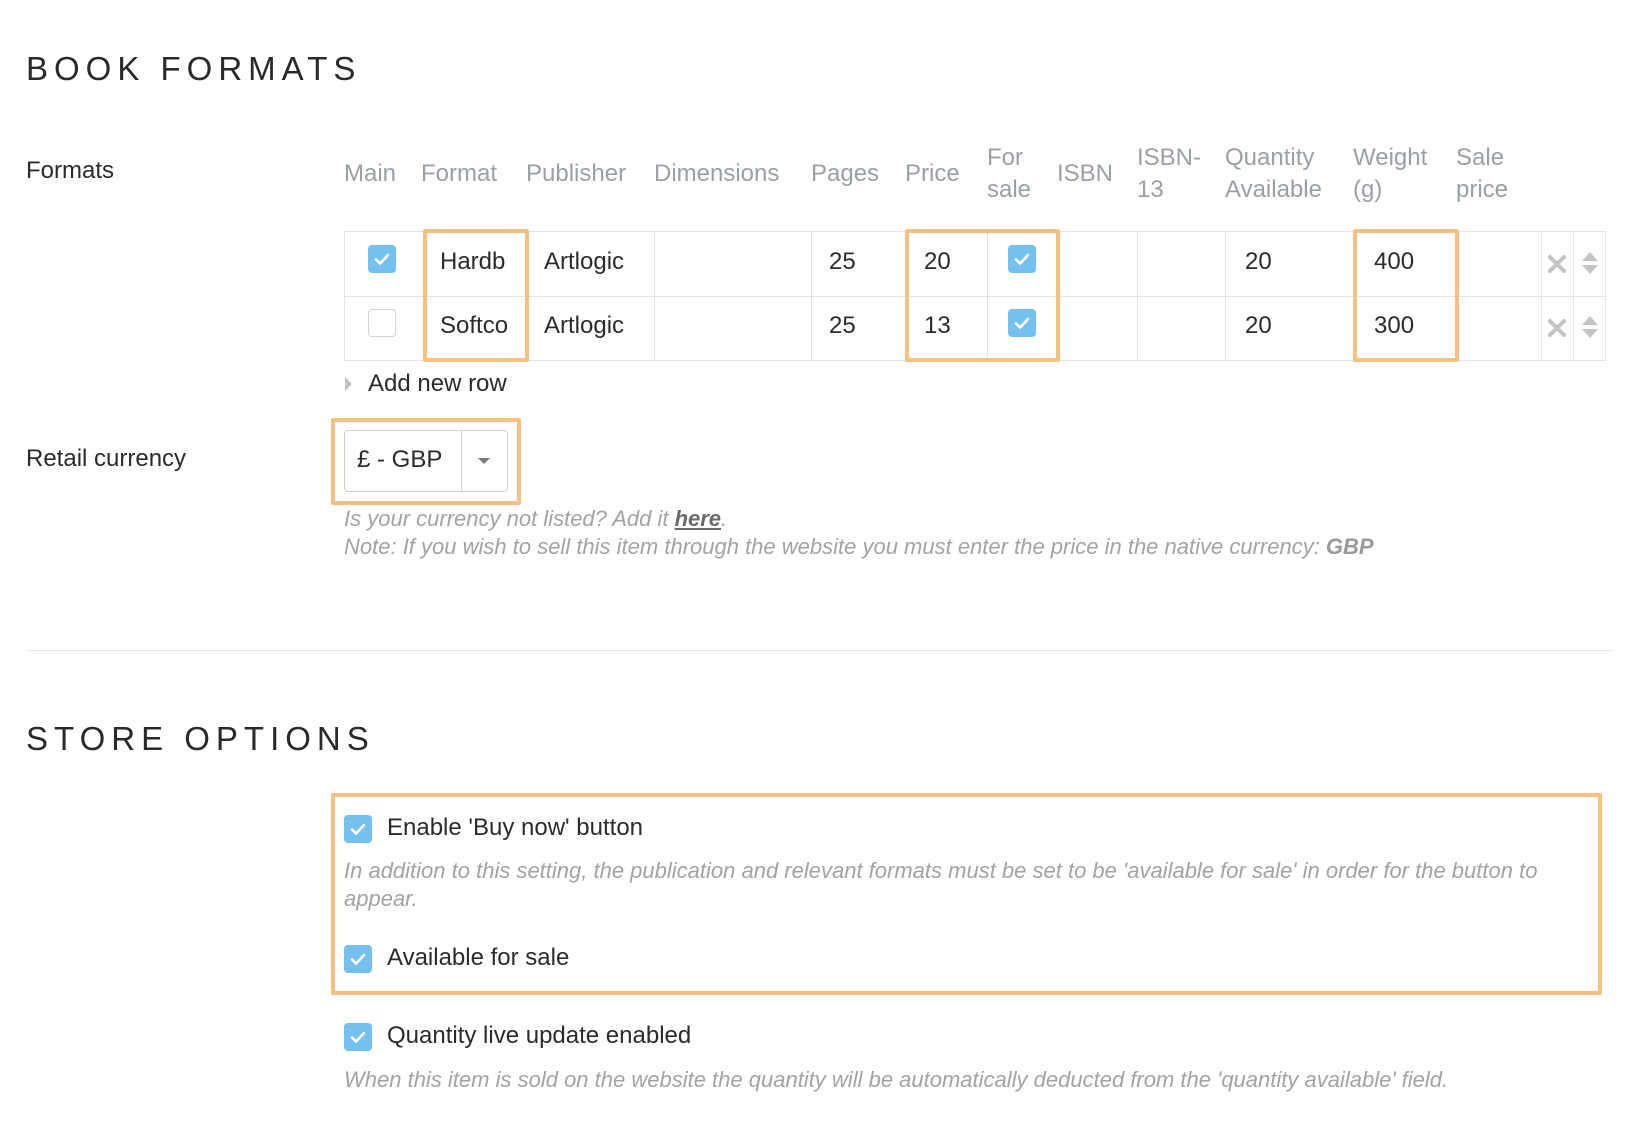 The width and height of the screenshot is (1628, 1134). I want to click on col-header-dimensions: Dimensions, so click(717, 173).